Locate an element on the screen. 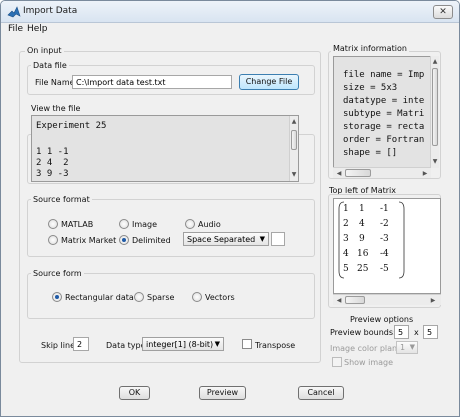  show-image-checkbox is located at coordinates (337, 362).